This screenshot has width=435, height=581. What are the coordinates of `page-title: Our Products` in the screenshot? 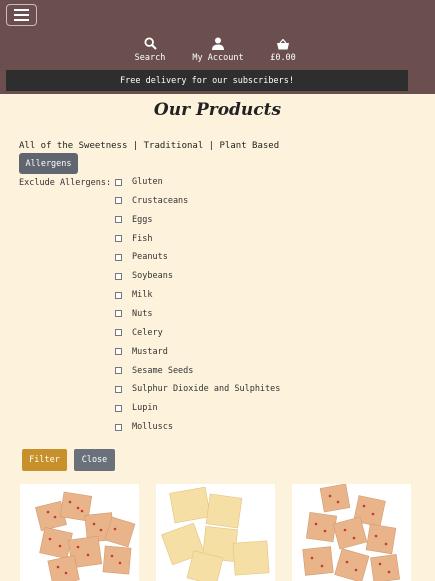 It's located at (217, 110).